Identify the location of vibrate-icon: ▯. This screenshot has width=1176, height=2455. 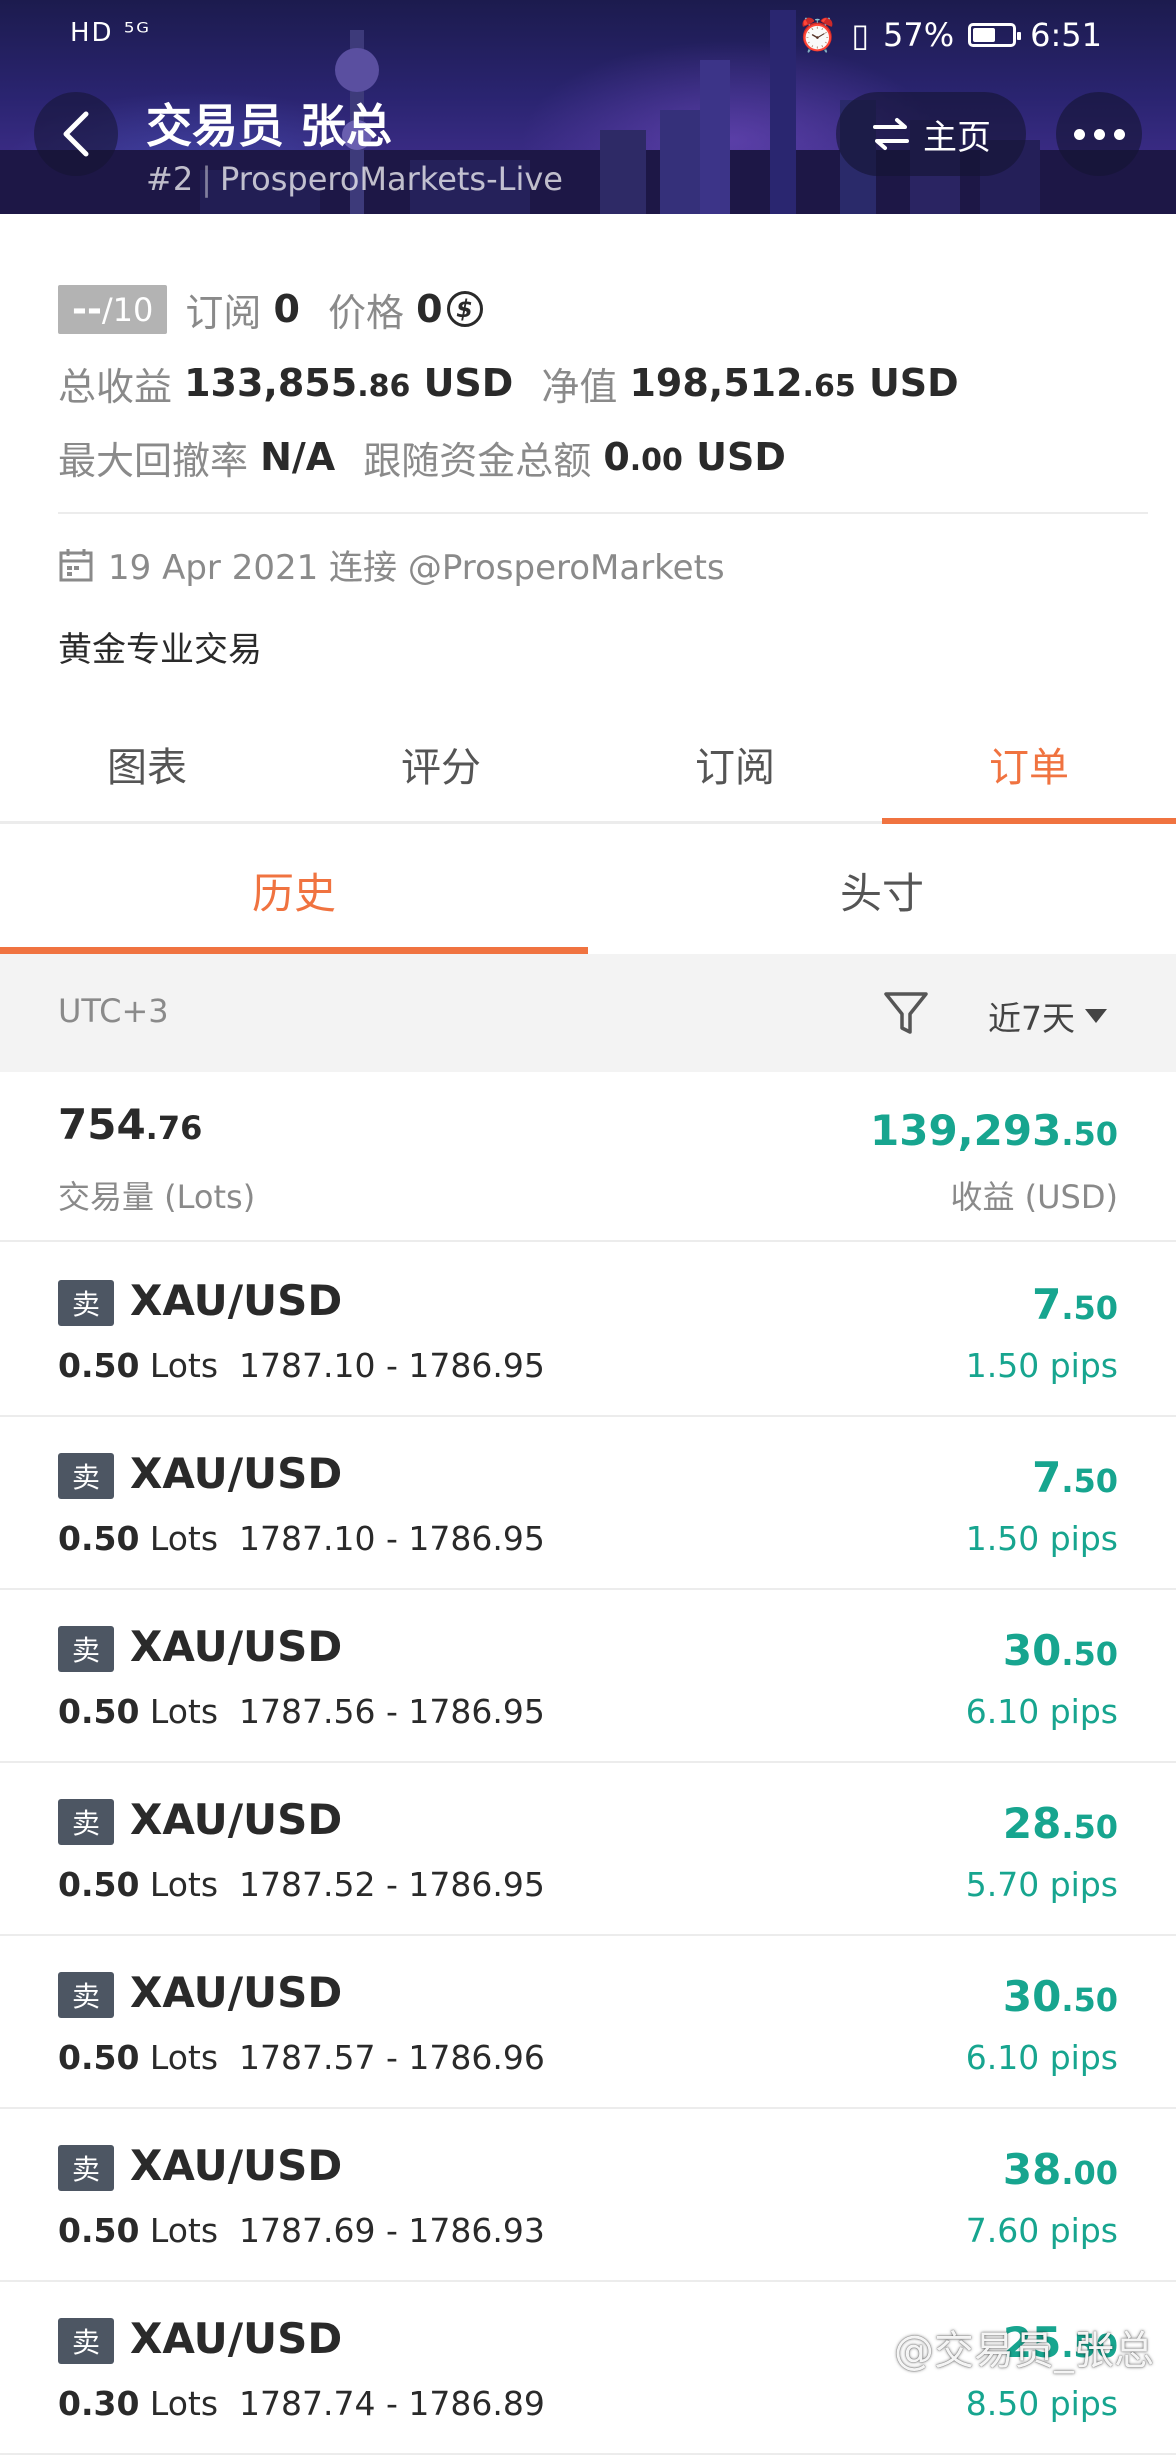
(860, 35).